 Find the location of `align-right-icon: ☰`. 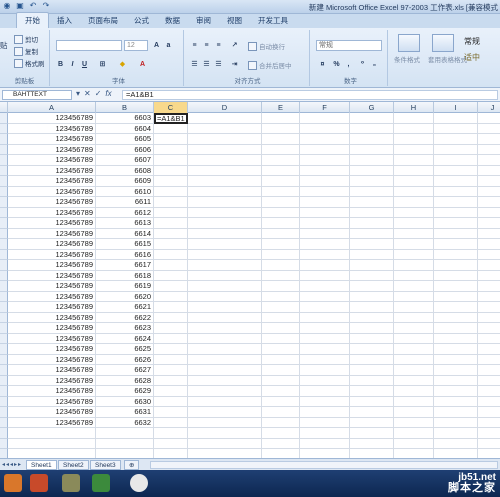

align-right-icon: ☰ is located at coordinates (218, 64).